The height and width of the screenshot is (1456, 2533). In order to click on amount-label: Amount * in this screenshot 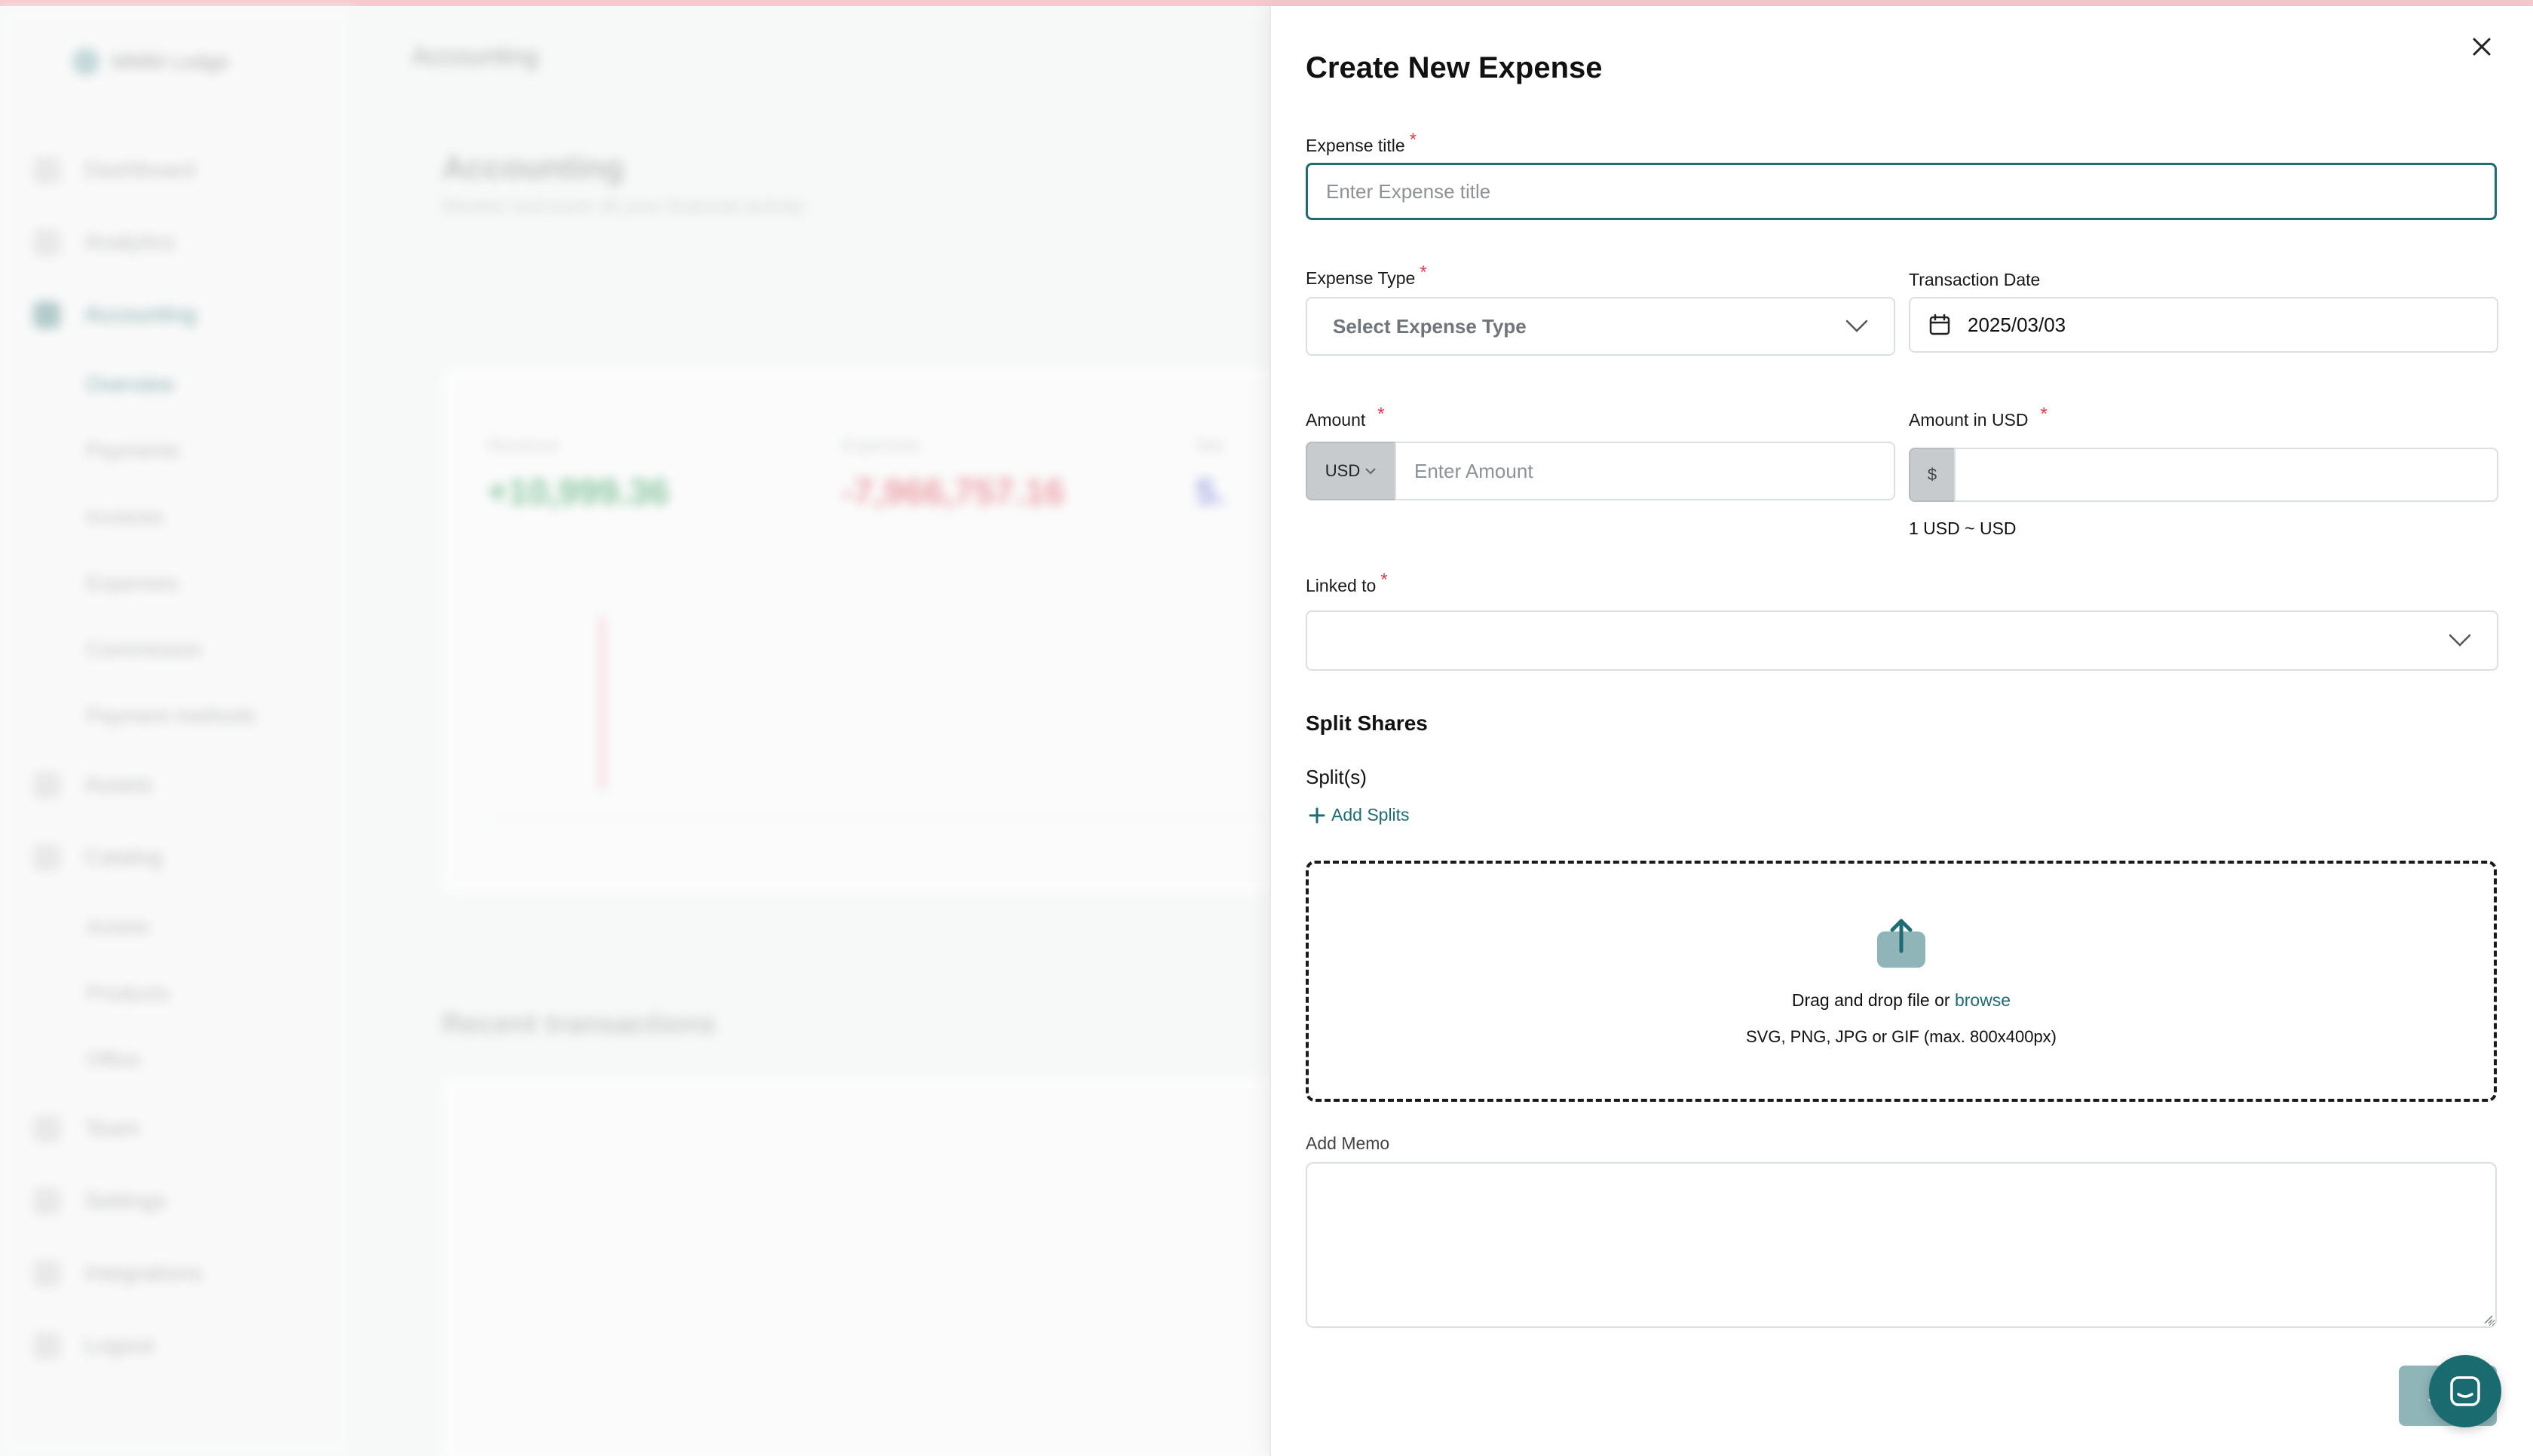, I will do `click(1345, 418)`.